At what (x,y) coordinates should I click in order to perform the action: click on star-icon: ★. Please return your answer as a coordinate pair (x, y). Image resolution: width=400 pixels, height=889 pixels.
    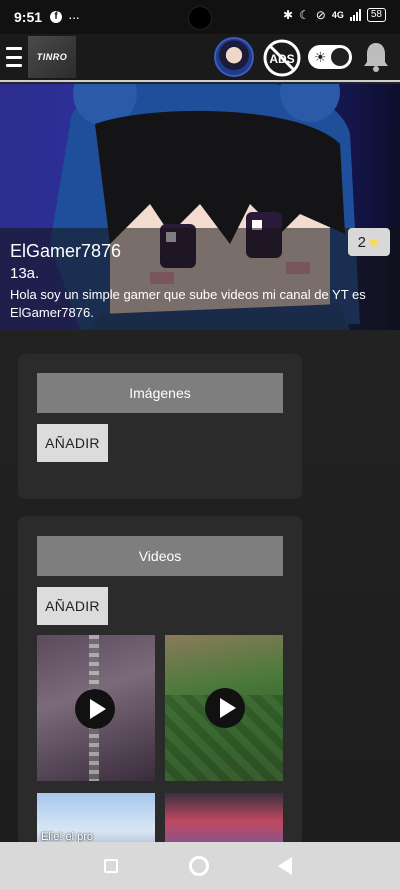
    Looking at the image, I should click on (373, 242).